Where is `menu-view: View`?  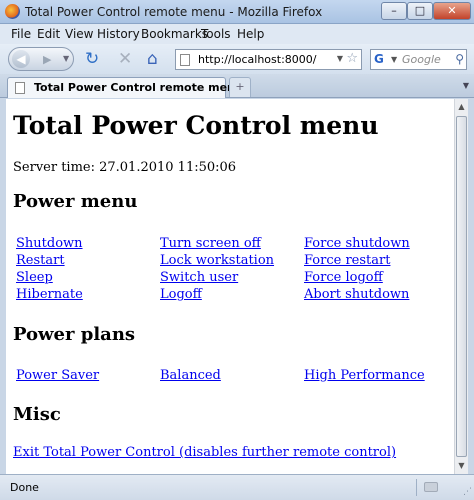 menu-view: View is located at coordinates (79, 34).